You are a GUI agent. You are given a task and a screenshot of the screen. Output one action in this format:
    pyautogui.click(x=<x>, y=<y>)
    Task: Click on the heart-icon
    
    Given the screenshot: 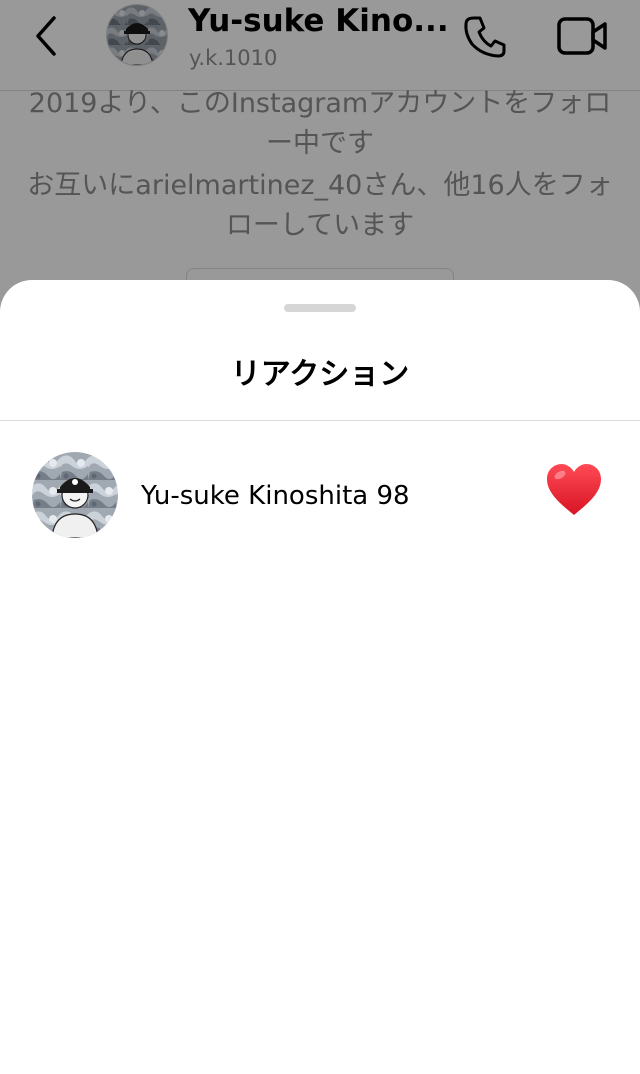 What is the action you would take?
    pyautogui.click(x=574, y=490)
    